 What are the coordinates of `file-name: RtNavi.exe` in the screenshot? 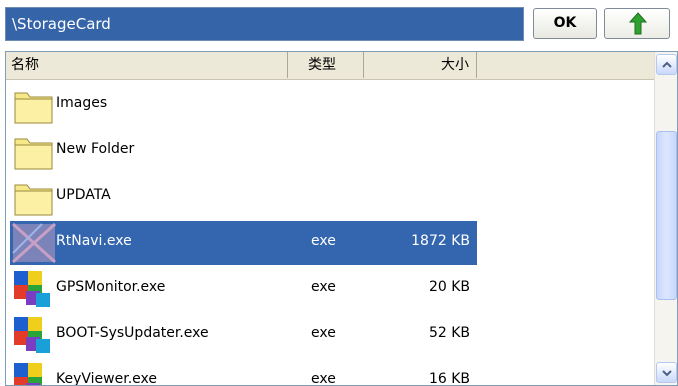 It's located at (94, 241).